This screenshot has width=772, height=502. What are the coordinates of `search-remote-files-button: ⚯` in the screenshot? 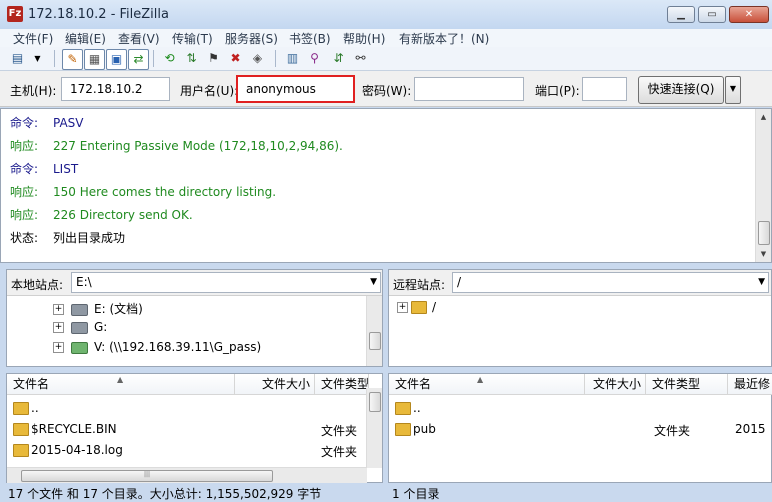 It's located at (360, 58).